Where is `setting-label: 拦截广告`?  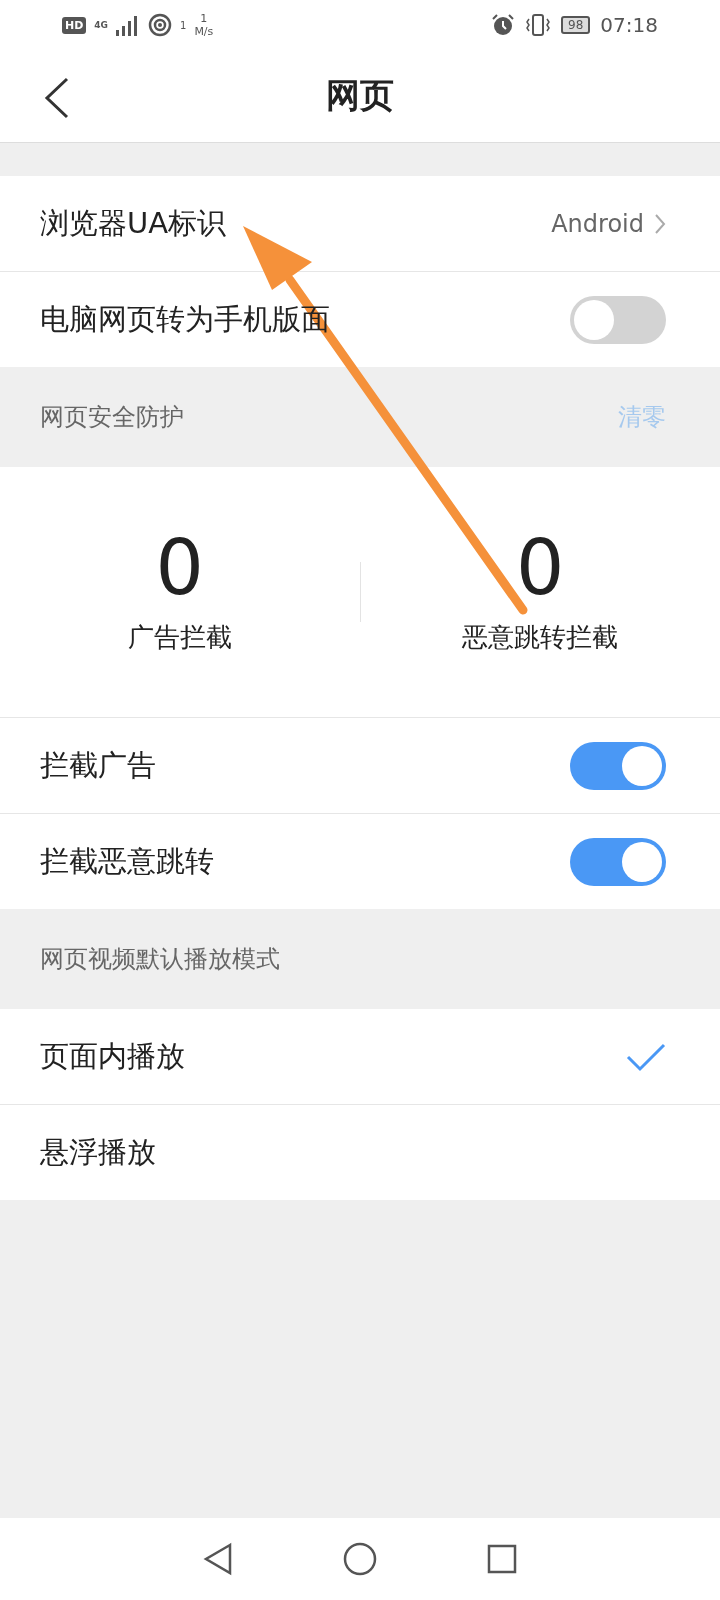 setting-label: 拦截广告 is located at coordinates (98, 765).